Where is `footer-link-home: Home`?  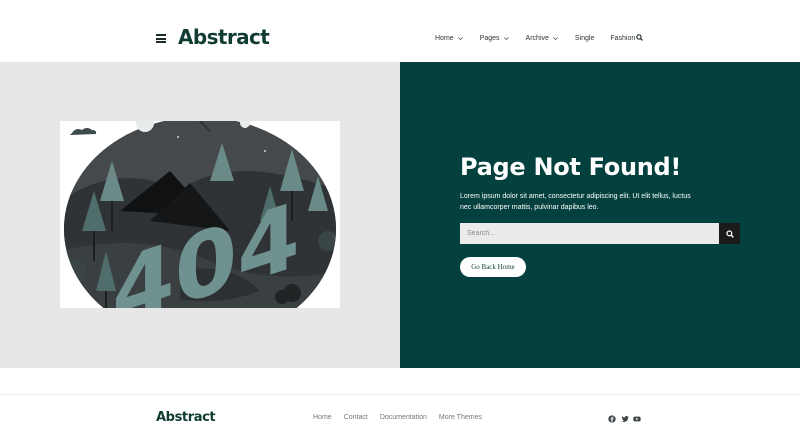
footer-link-home: Home is located at coordinates (322, 417).